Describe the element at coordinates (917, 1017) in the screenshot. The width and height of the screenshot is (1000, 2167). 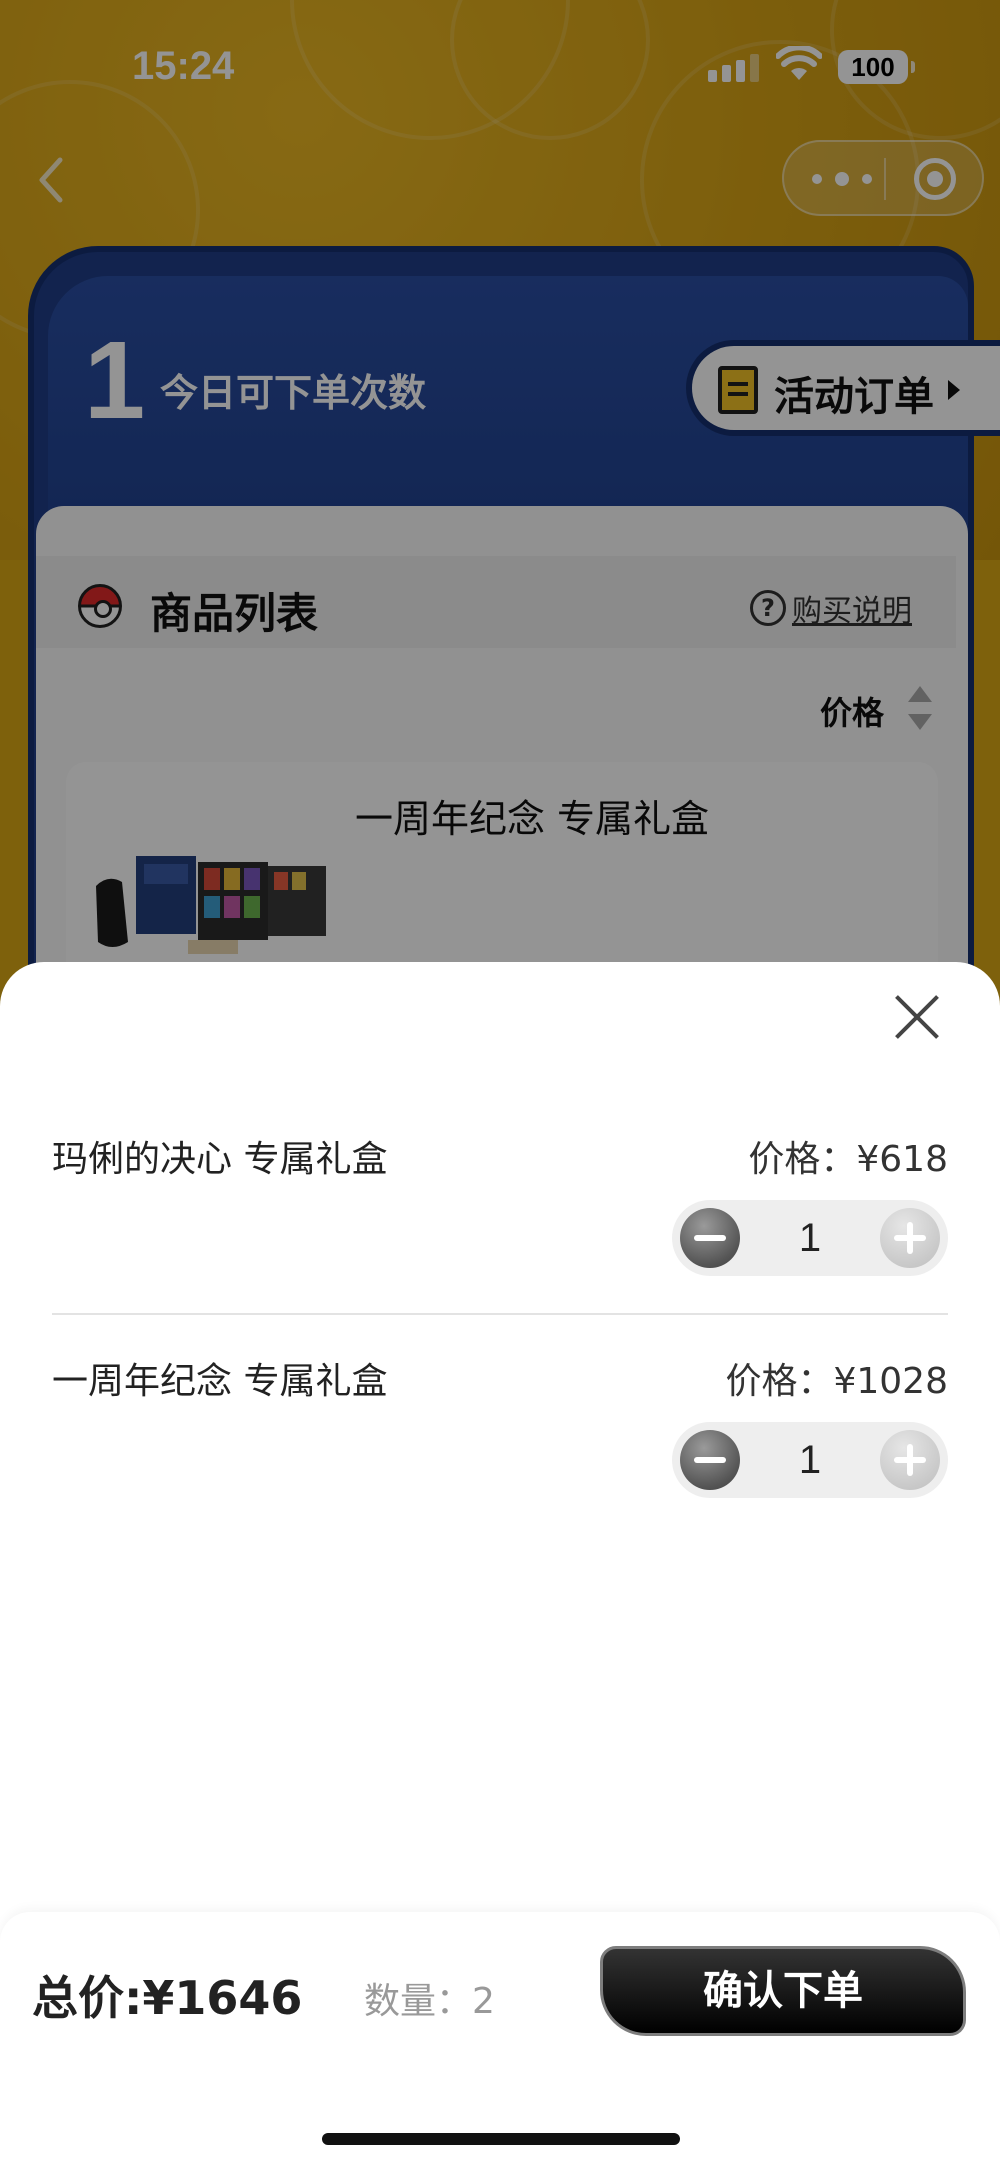
I see `close-icon` at that location.